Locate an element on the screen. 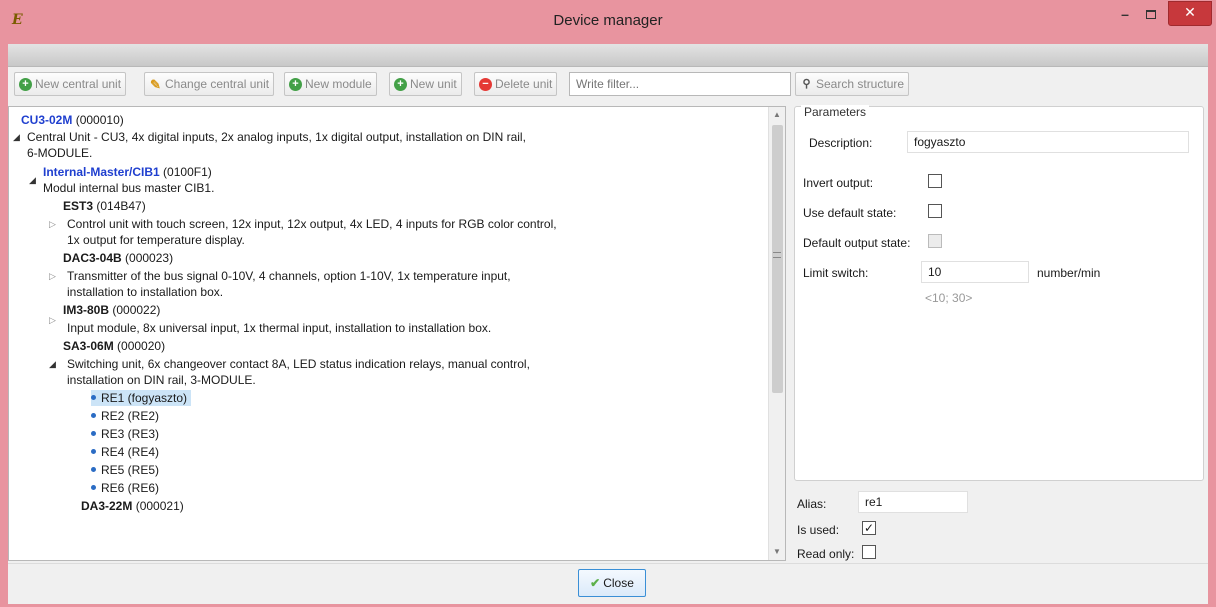 The width and height of the screenshot is (1216, 607). new-central-unit-button: + New central unit is located at coordinates (70, 84).